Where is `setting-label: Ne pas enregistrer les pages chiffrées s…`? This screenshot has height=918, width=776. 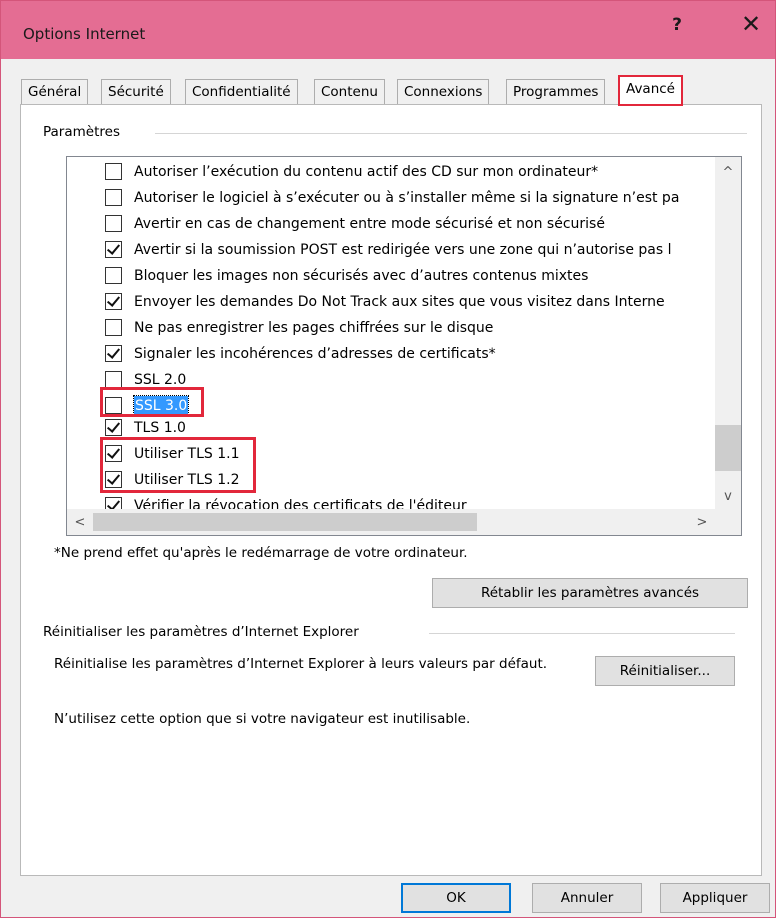 setting-label: Ne pas enregistrer les pages chiffrées s… is located at coordinates (314, 328).